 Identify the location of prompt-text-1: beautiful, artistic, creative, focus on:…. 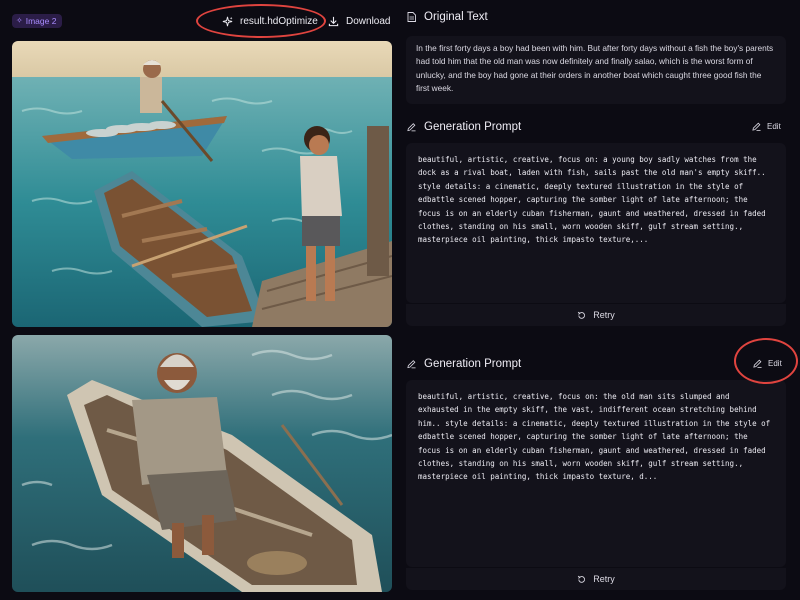
(592, 200).